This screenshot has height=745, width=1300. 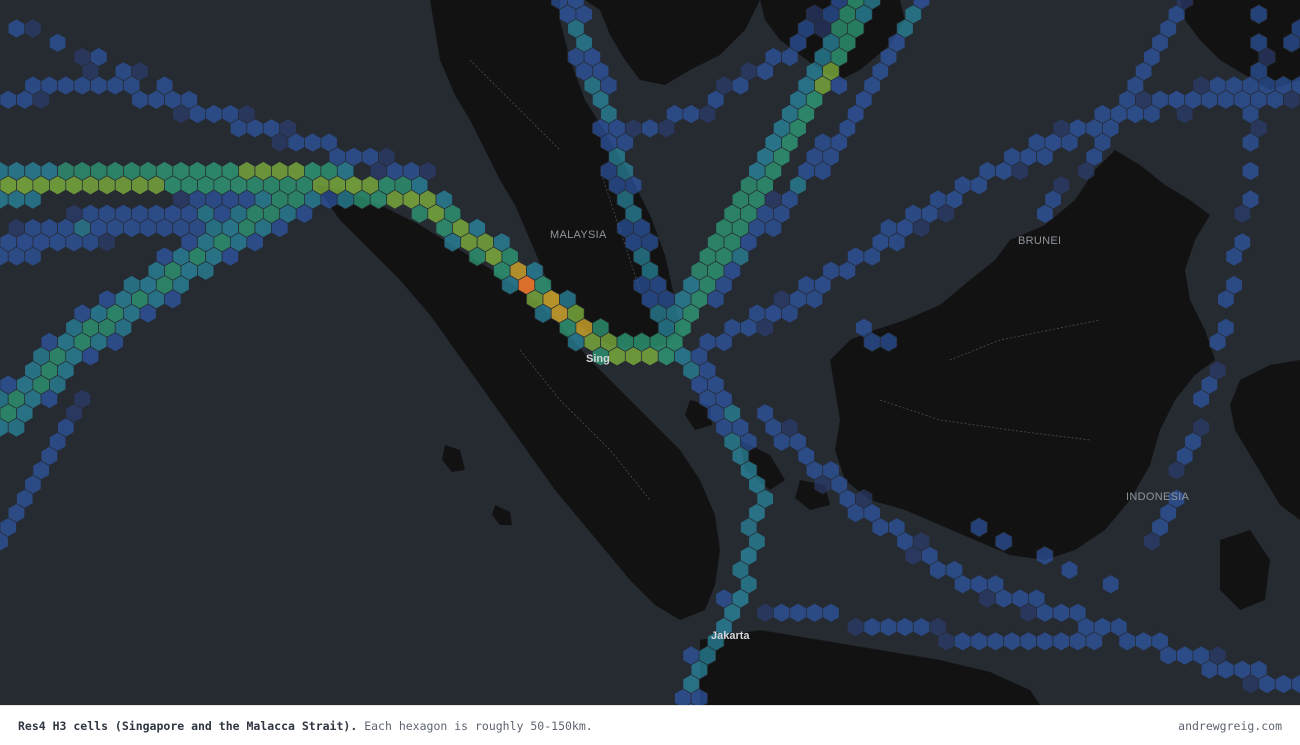 I want to click on label-brunei: BRUNEI, so click(x=1040, y=241).